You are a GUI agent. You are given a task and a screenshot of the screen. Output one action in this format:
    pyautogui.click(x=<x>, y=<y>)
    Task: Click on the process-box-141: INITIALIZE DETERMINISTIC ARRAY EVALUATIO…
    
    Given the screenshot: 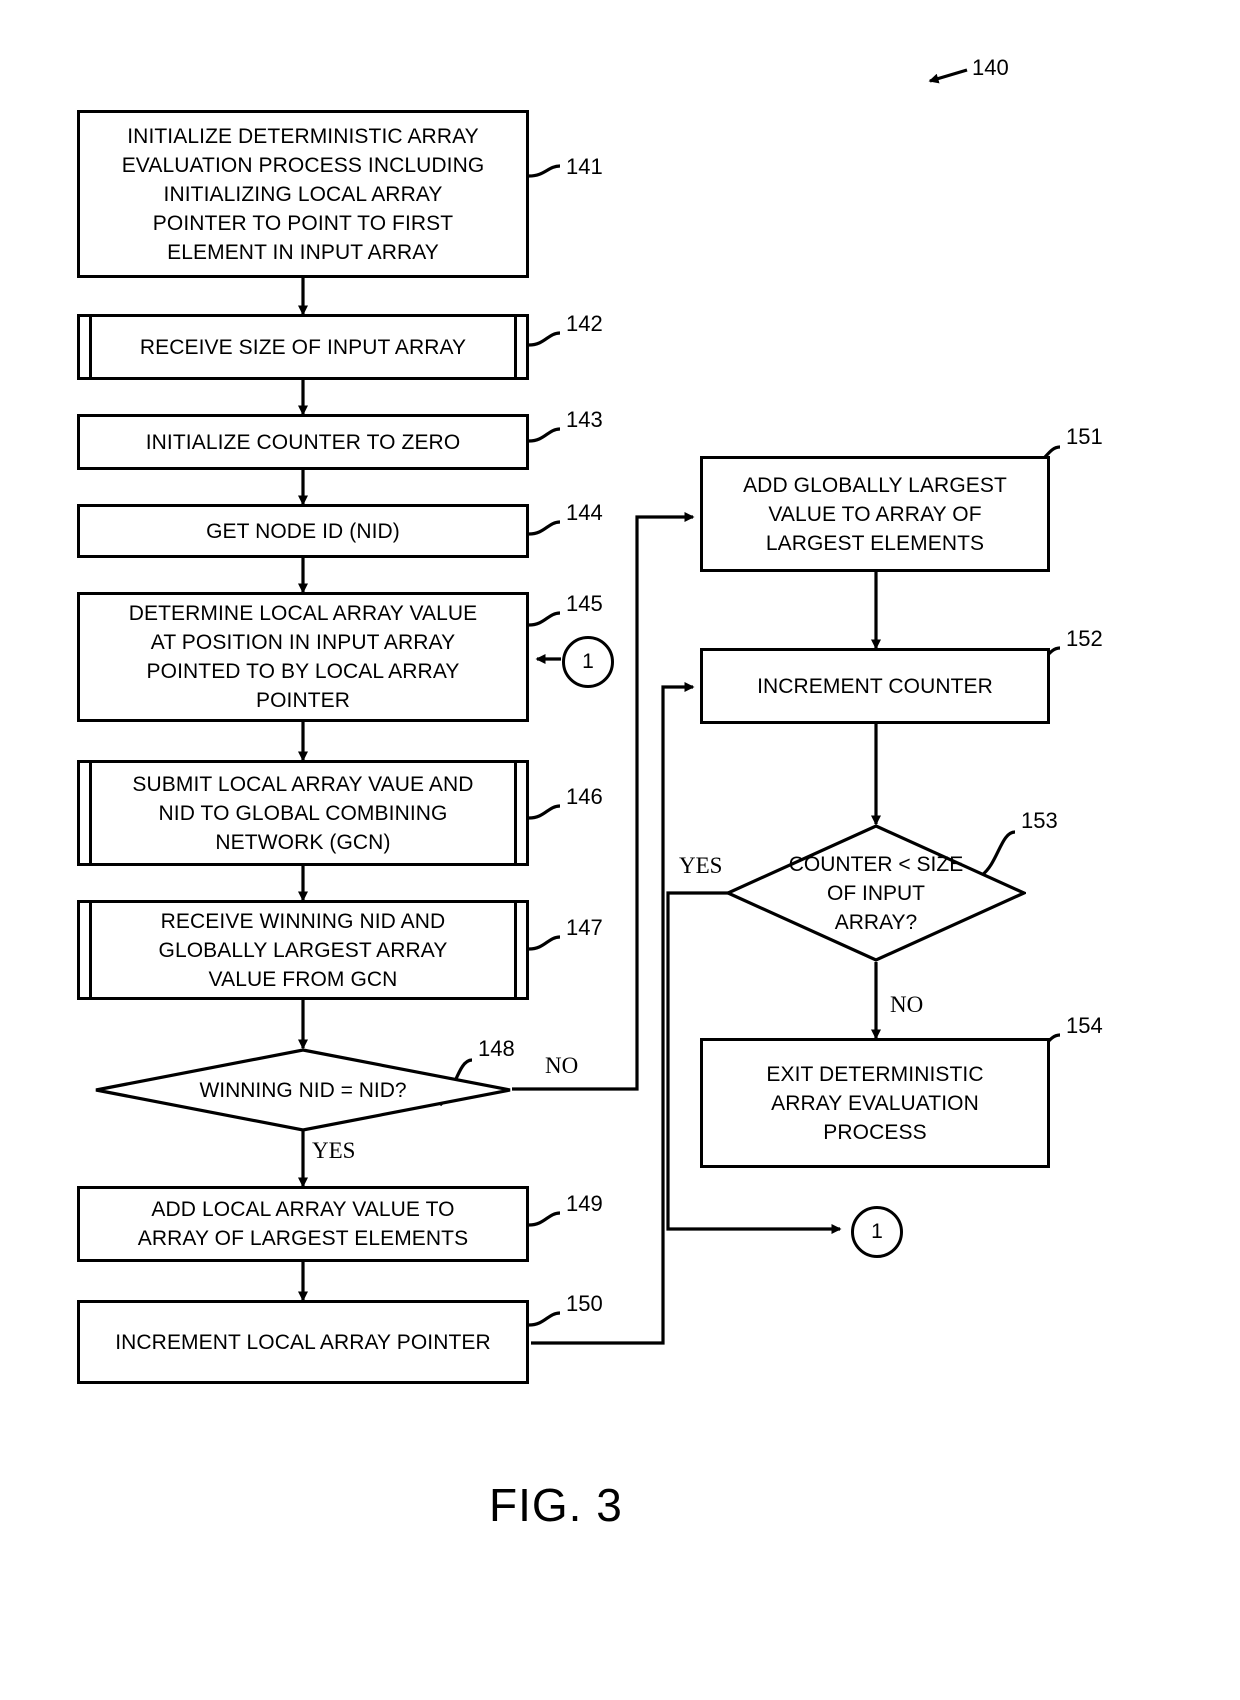 What is the action you would take?
    pyautogui.click(x=303, y=194)
    